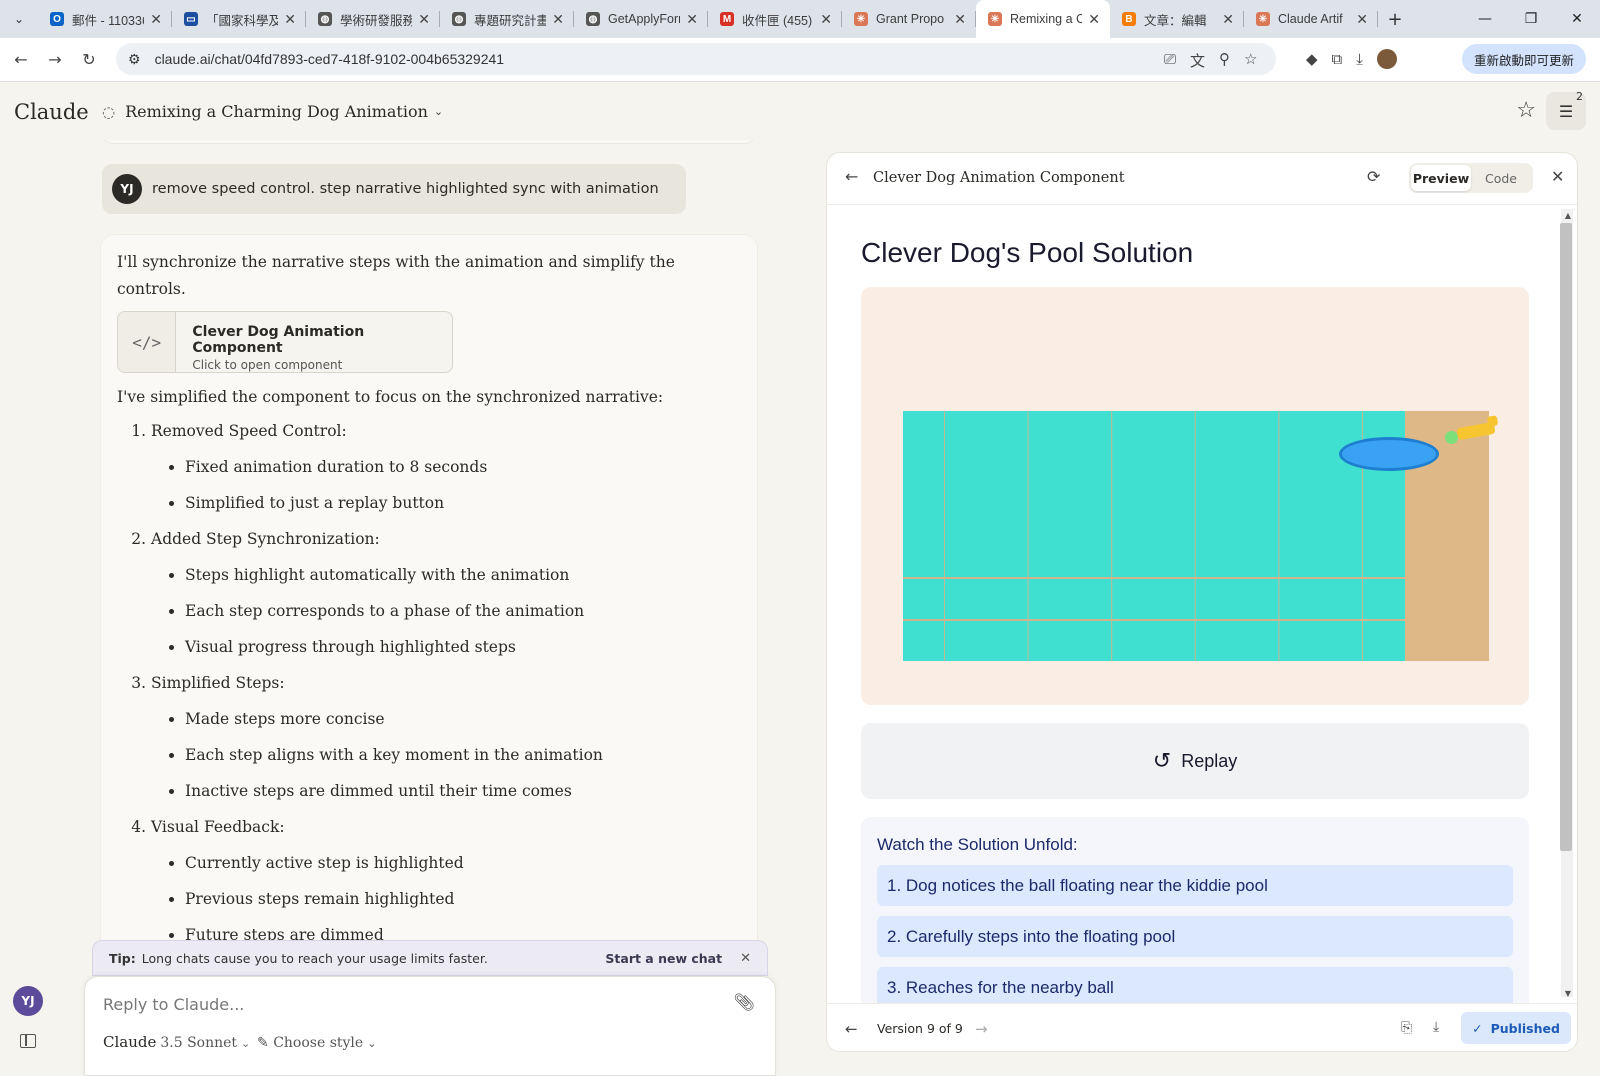 Image resolution: width=1600 pixels, height=1076 pixels. Describe the element at coordinates (89, 60) in the screenshot. I see `reload-icon: ↻` at that location.